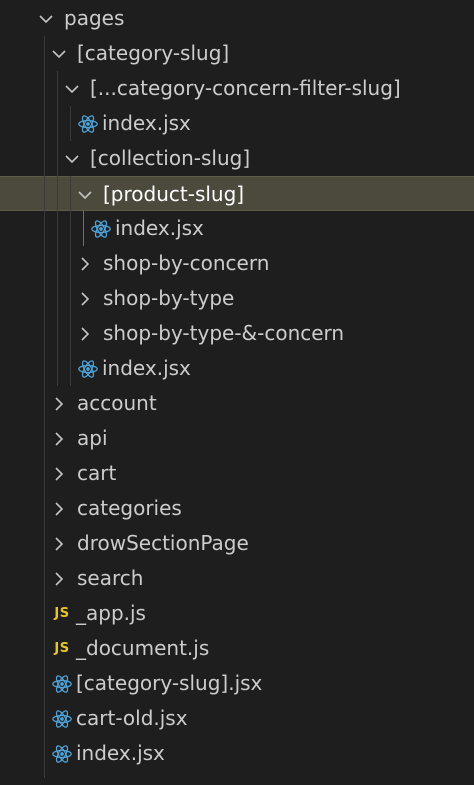 The height and width of the screenshot is (785, 474). I want to click on tree-item-label: shop-by-type, so click(169, 298).